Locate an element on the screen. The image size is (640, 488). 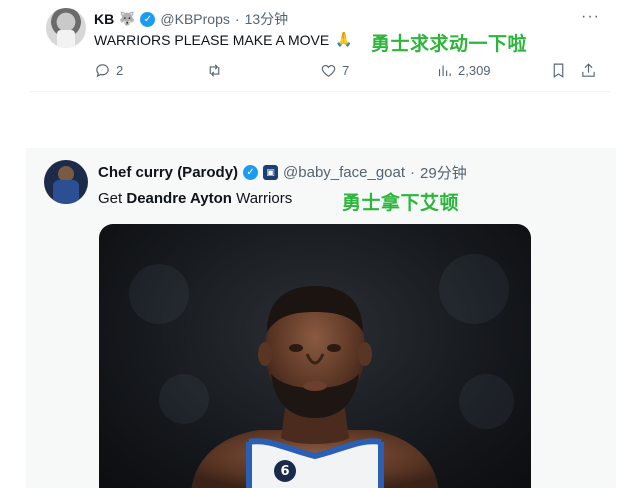
share-button is located at coordinates (588, 70).